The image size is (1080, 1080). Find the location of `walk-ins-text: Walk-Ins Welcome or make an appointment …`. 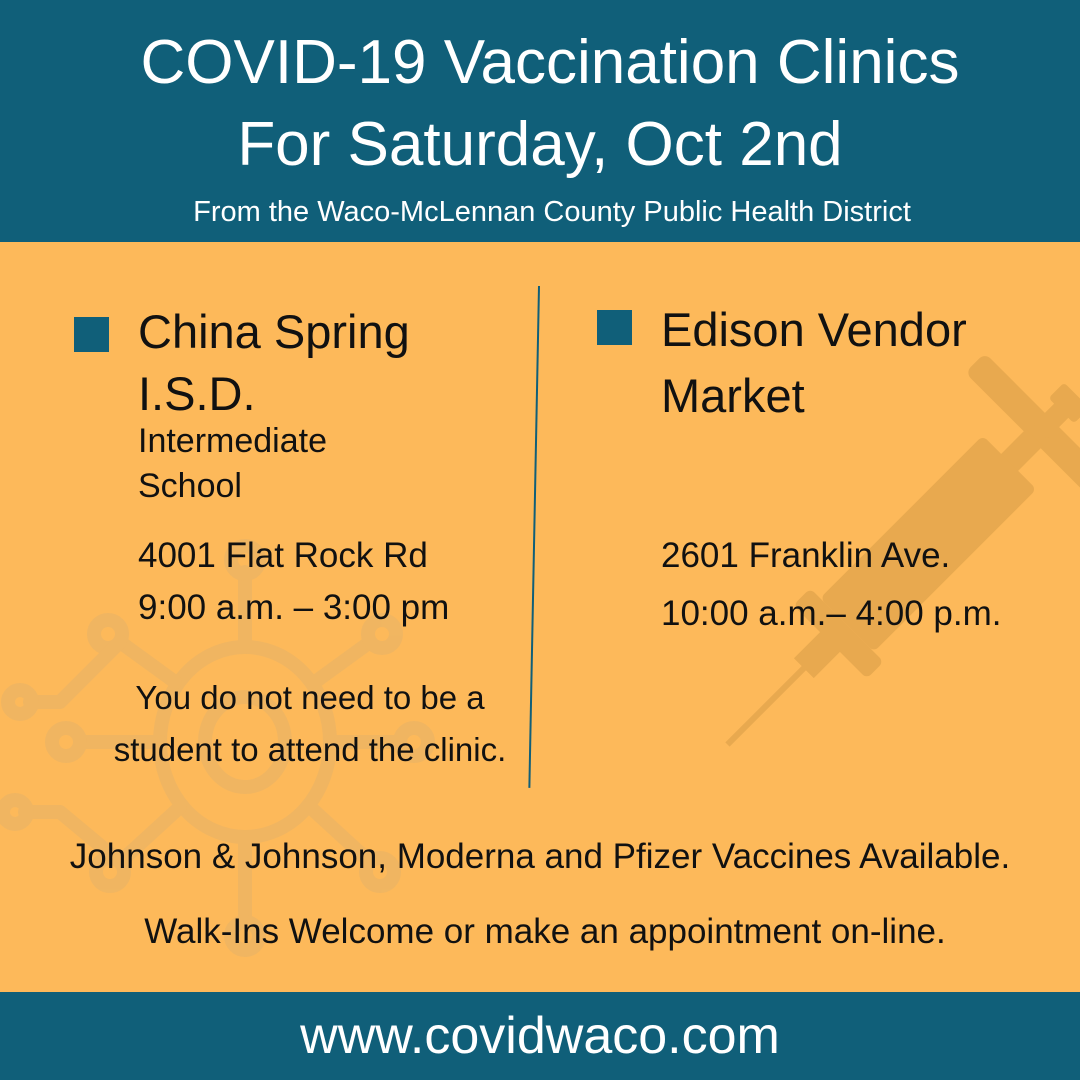

walk-ins-text: Walk-Ins Welcome or make an appointment … is located at coordinates (545, 931).